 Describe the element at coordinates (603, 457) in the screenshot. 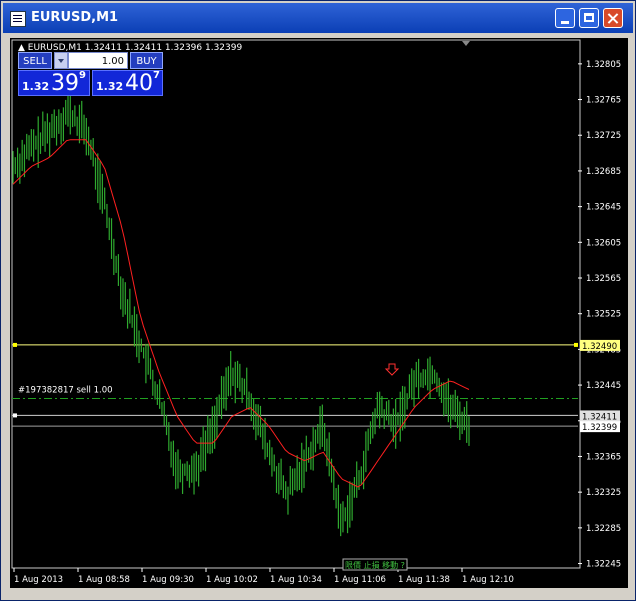

I see `price-axis-label: 1.32365` at that location.